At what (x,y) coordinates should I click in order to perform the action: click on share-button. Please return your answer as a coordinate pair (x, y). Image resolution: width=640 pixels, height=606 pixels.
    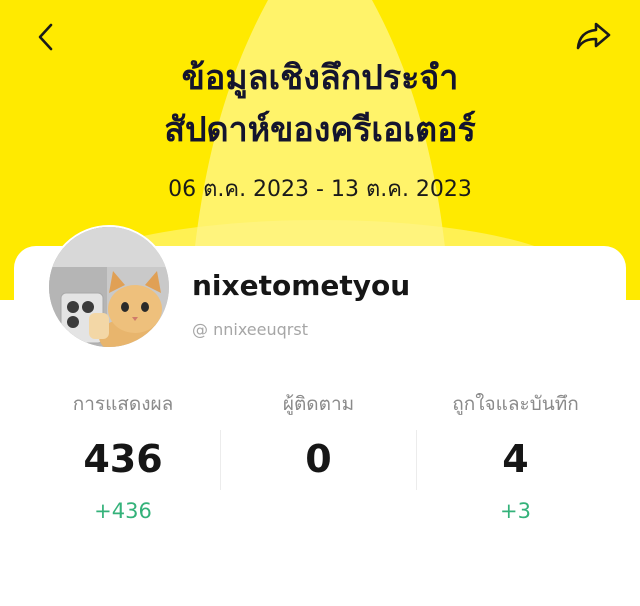
    Looking at the image, I should click on (594, 36).